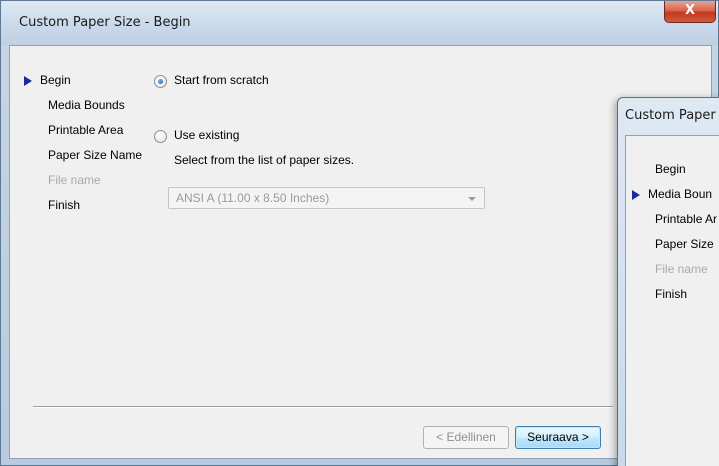 The width and height of the screenshot is (719, 466). I want to click on window-title: Custom Paper Size - Begin, so click(105, 22).